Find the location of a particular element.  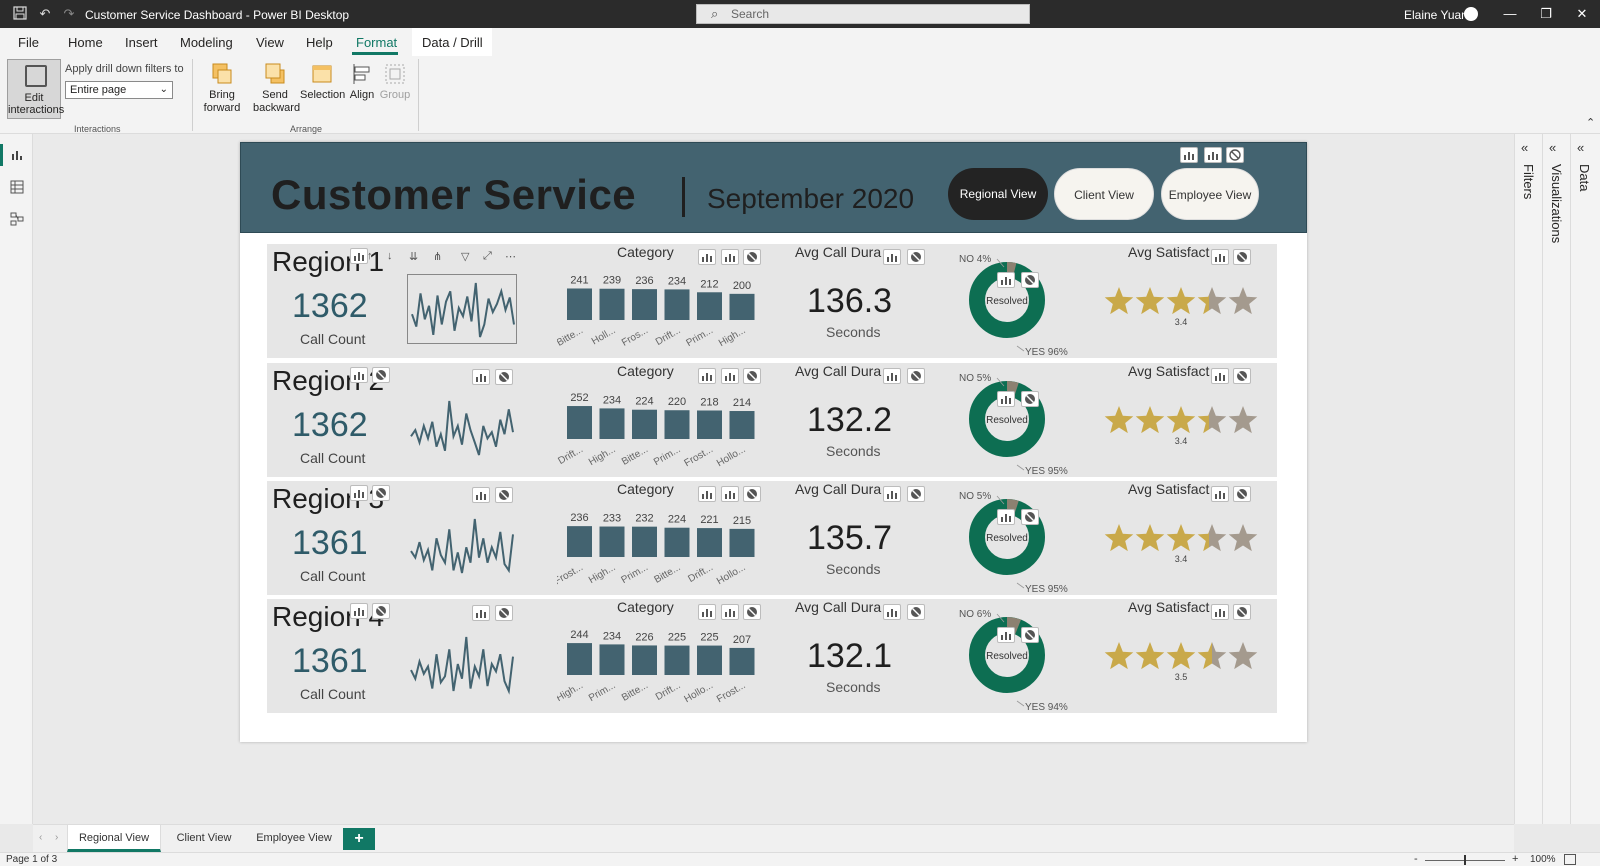

group-button: Group is located at coordinates (395, 92).